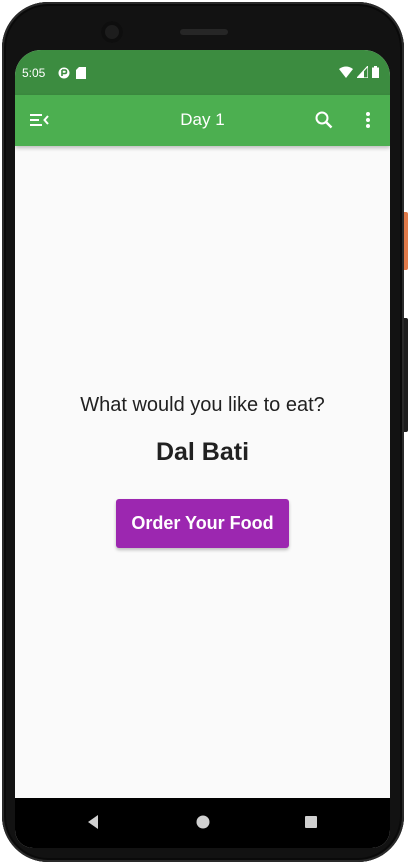  I want to click on system-navigation-bar, so click(202, 823).